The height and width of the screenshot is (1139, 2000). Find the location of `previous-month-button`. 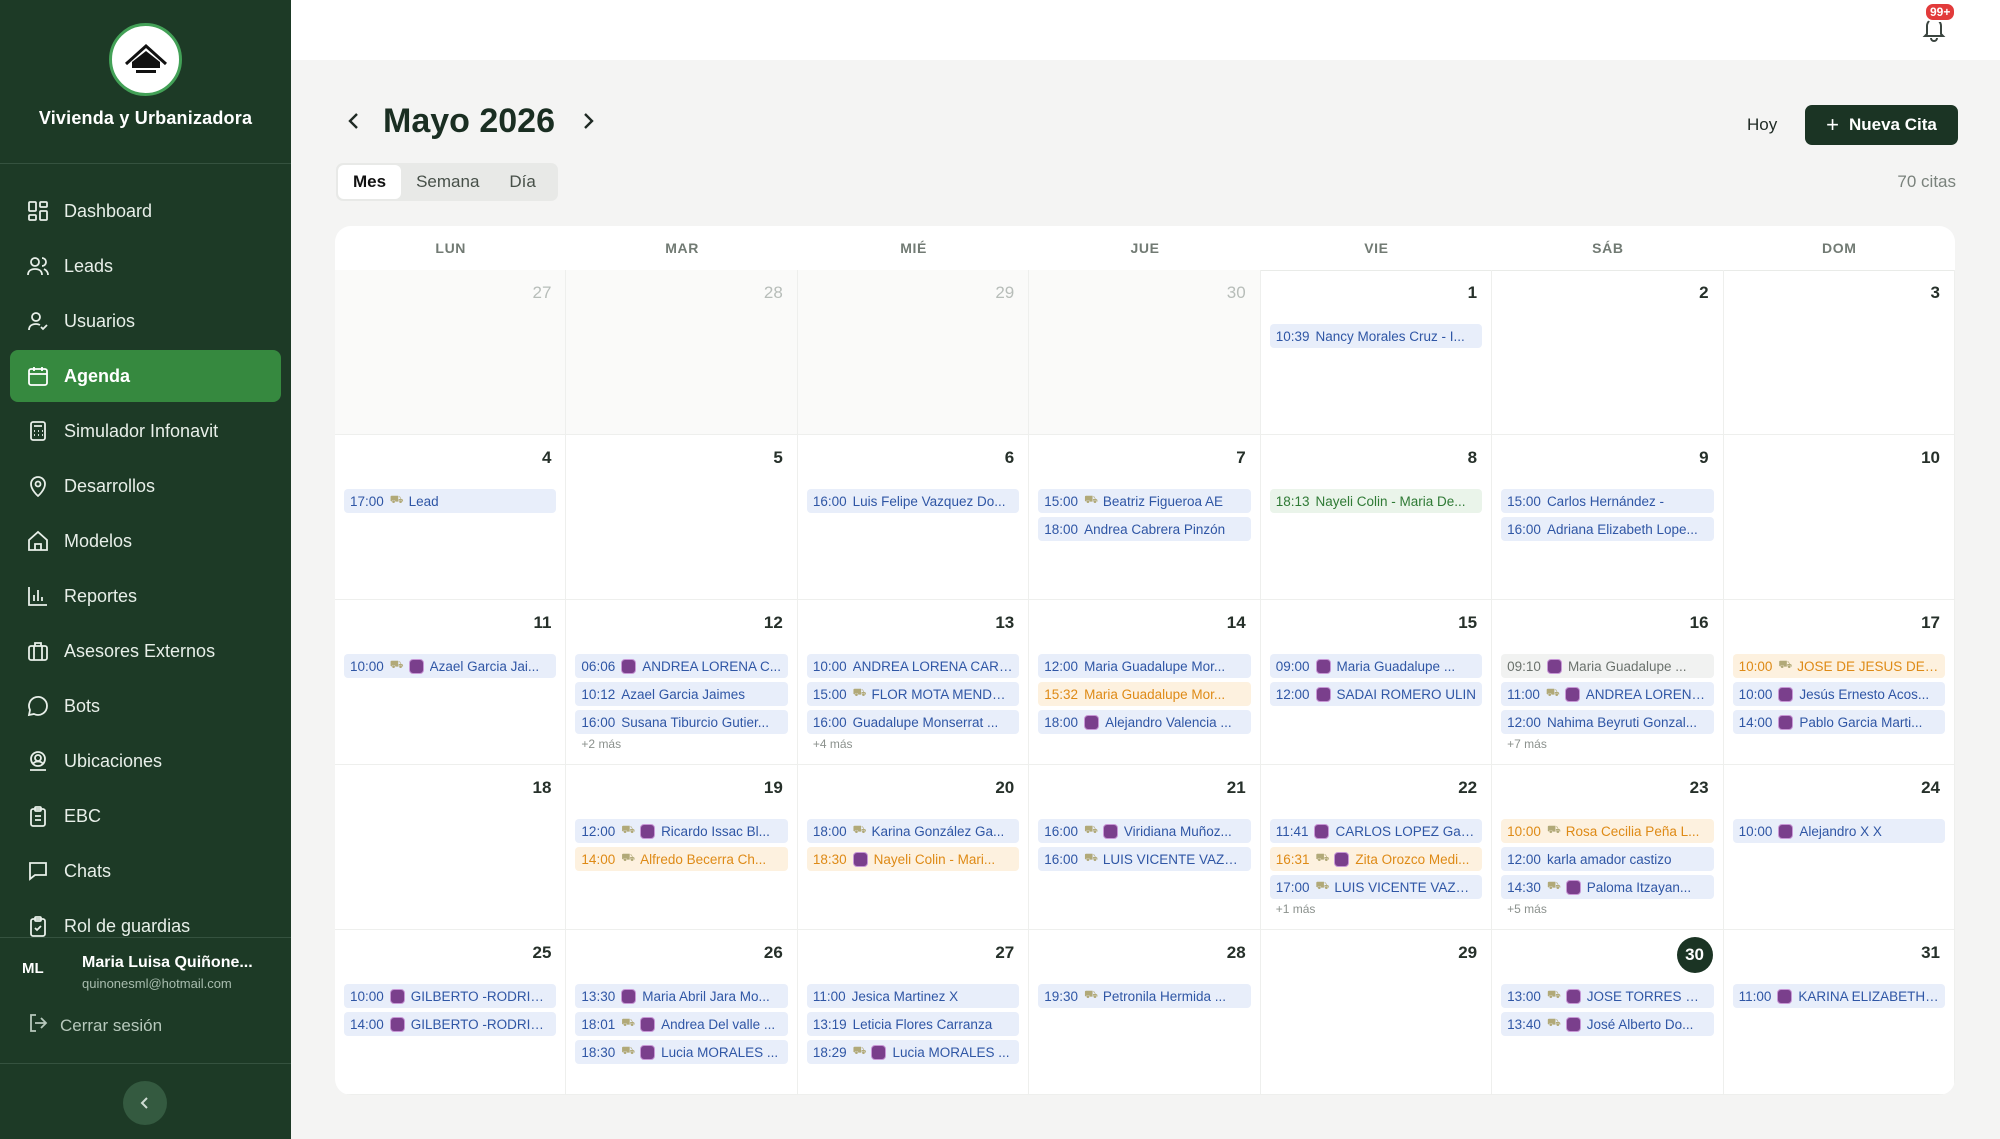

previous-month-button is located at coordinates (354, 123).